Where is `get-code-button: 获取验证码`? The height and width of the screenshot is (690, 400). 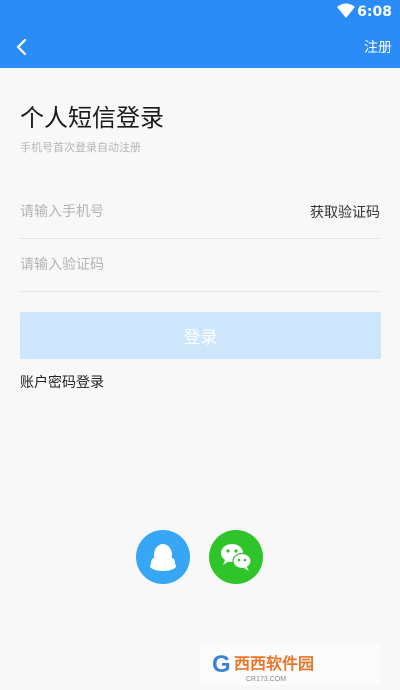 get-code-button: 获取验证码 is located at coordinates (345, 212).